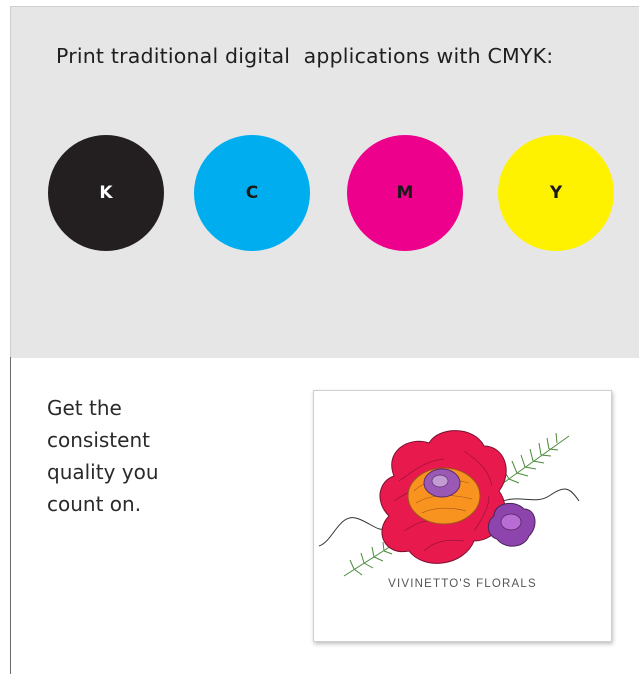 The height and width of the screenshot is (674, 639). I want to click on swatch-cyan: C, so click(252, 193).